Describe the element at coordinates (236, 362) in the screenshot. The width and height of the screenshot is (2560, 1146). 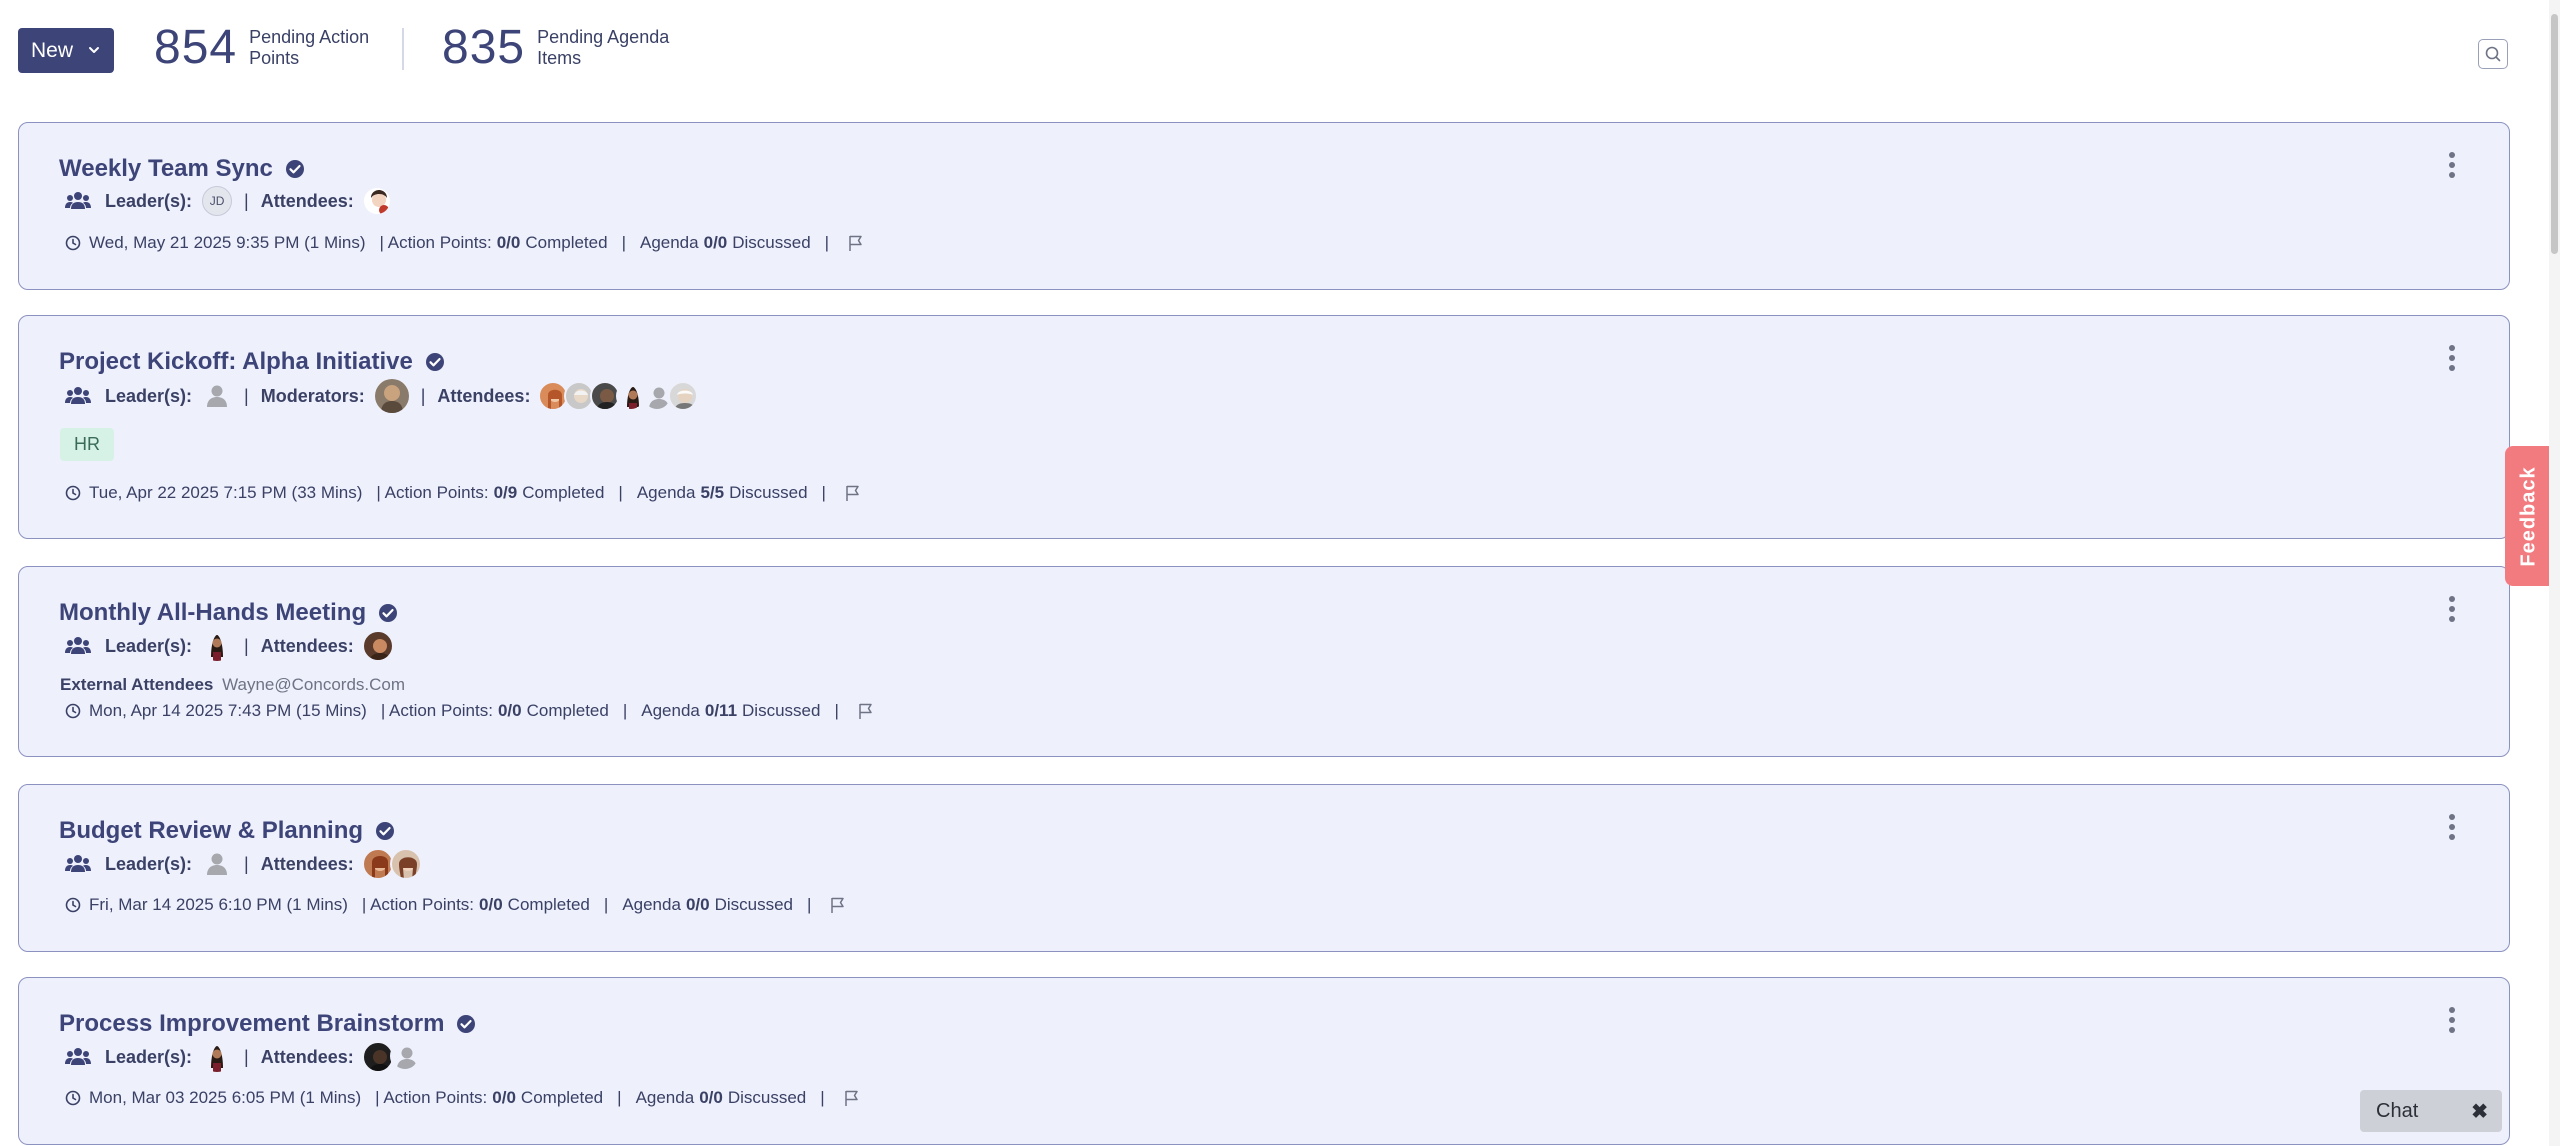
I see `meeting-title: Project Kickoff: Alpha Initiative` at that location.